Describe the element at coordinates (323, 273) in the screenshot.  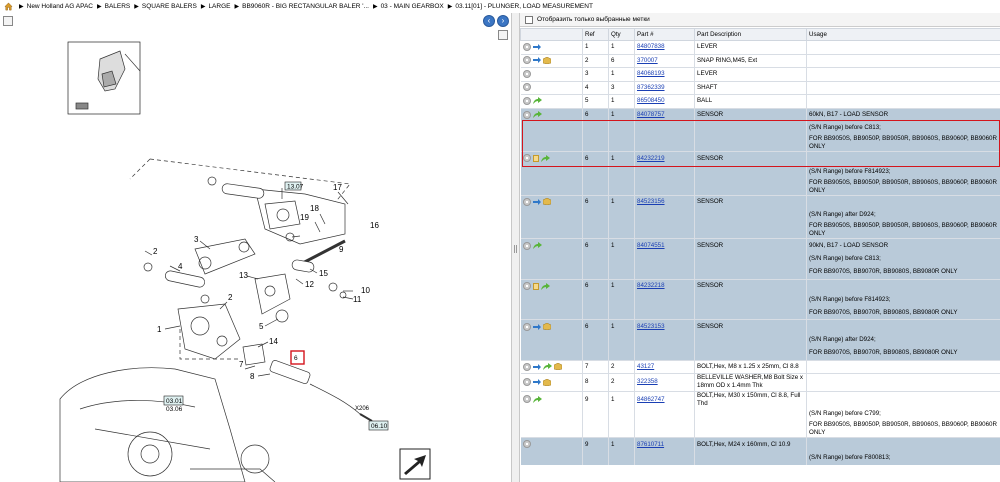
I see `callout: 15` at that location.